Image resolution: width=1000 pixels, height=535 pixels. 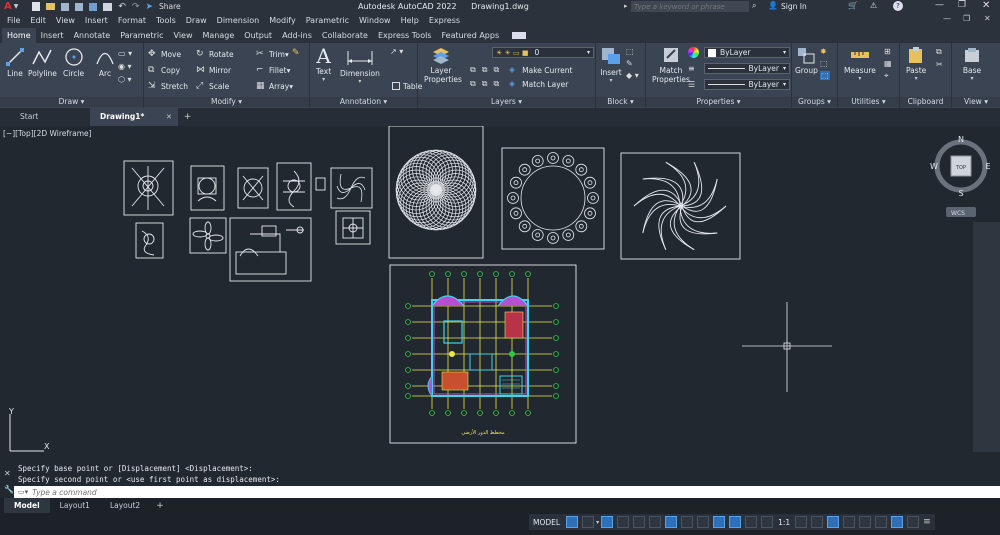 I want to click on close-icon: ✕, so click(x=986, y=5).